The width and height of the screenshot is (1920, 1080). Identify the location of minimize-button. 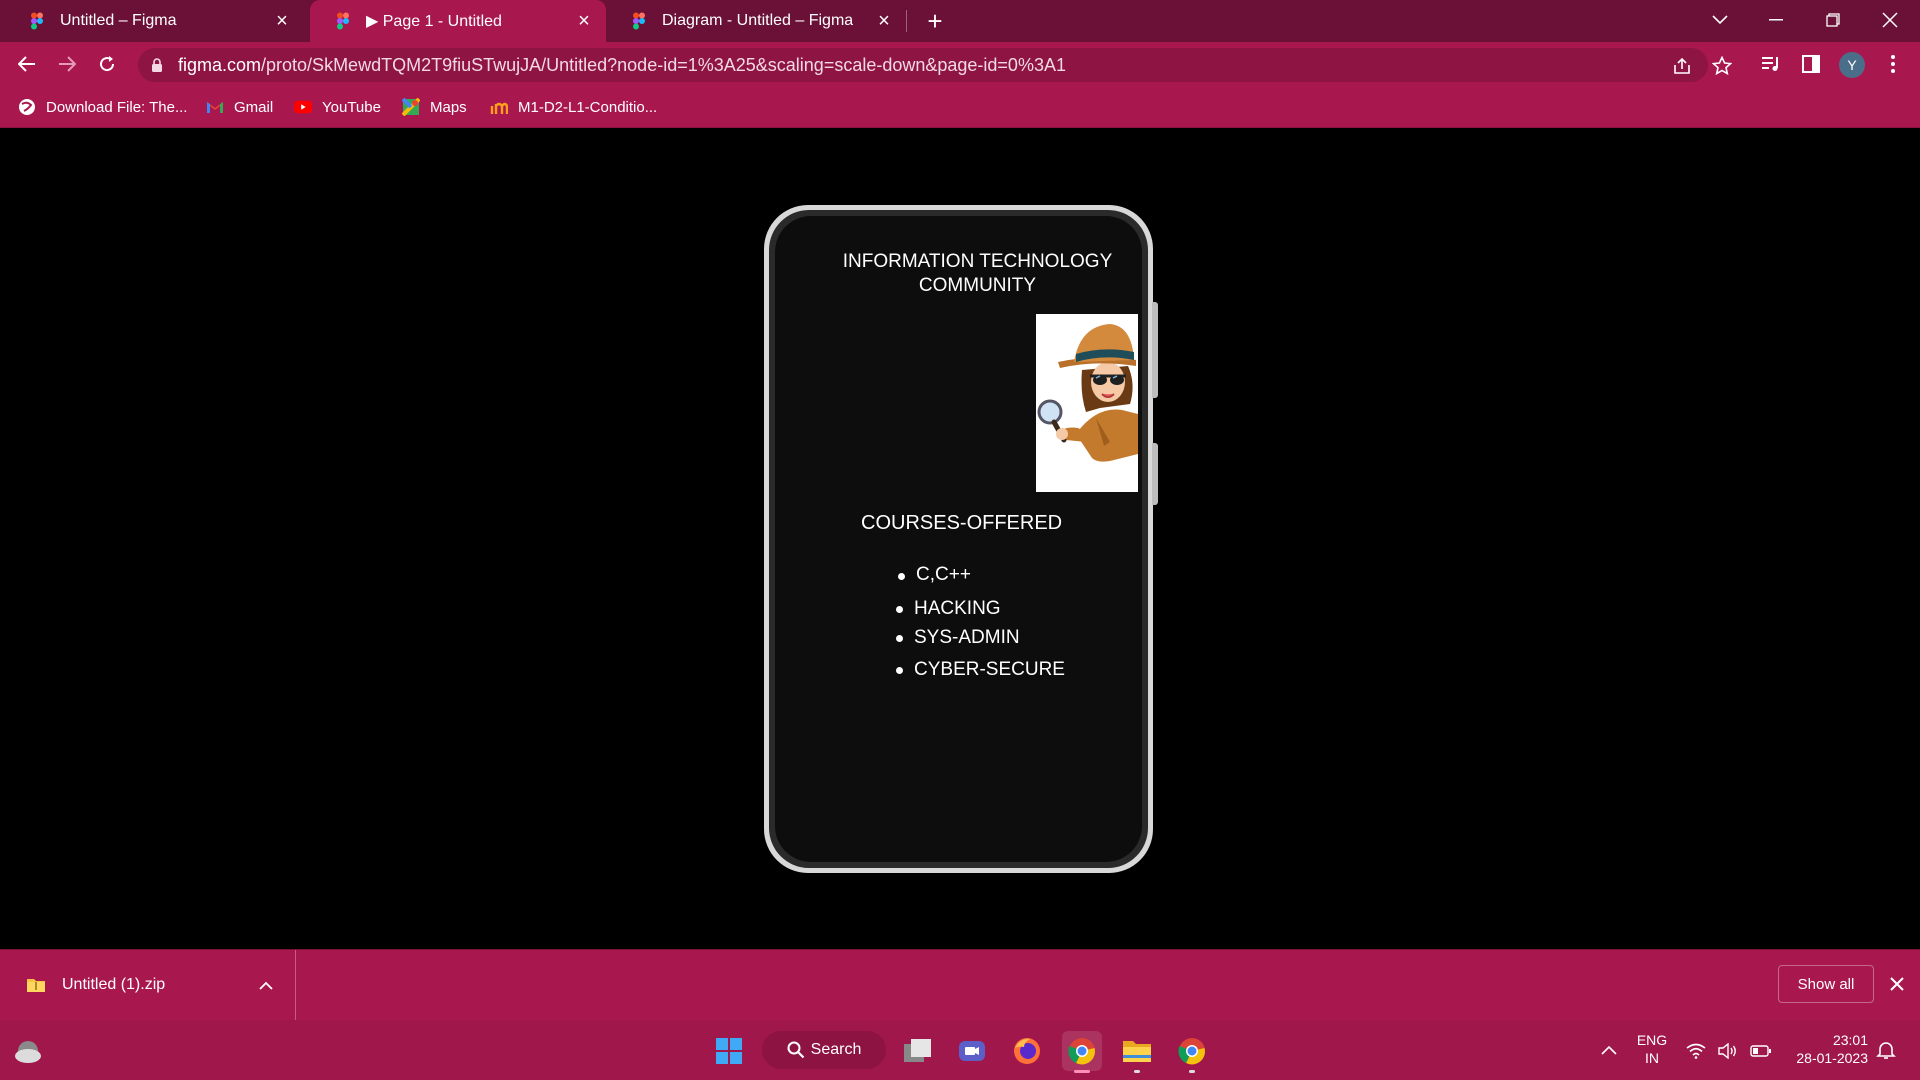
(1776, 20).